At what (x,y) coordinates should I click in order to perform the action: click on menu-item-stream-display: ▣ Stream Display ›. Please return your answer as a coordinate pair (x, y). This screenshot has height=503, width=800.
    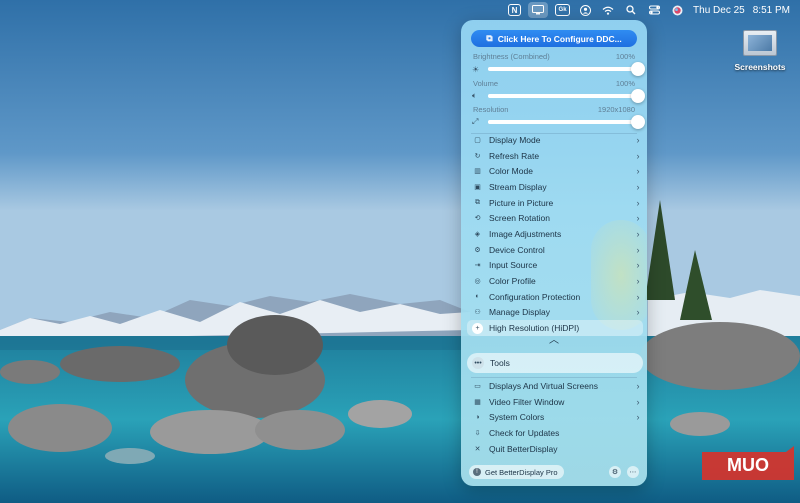
    Looking at the image, I should click on (555, 187).